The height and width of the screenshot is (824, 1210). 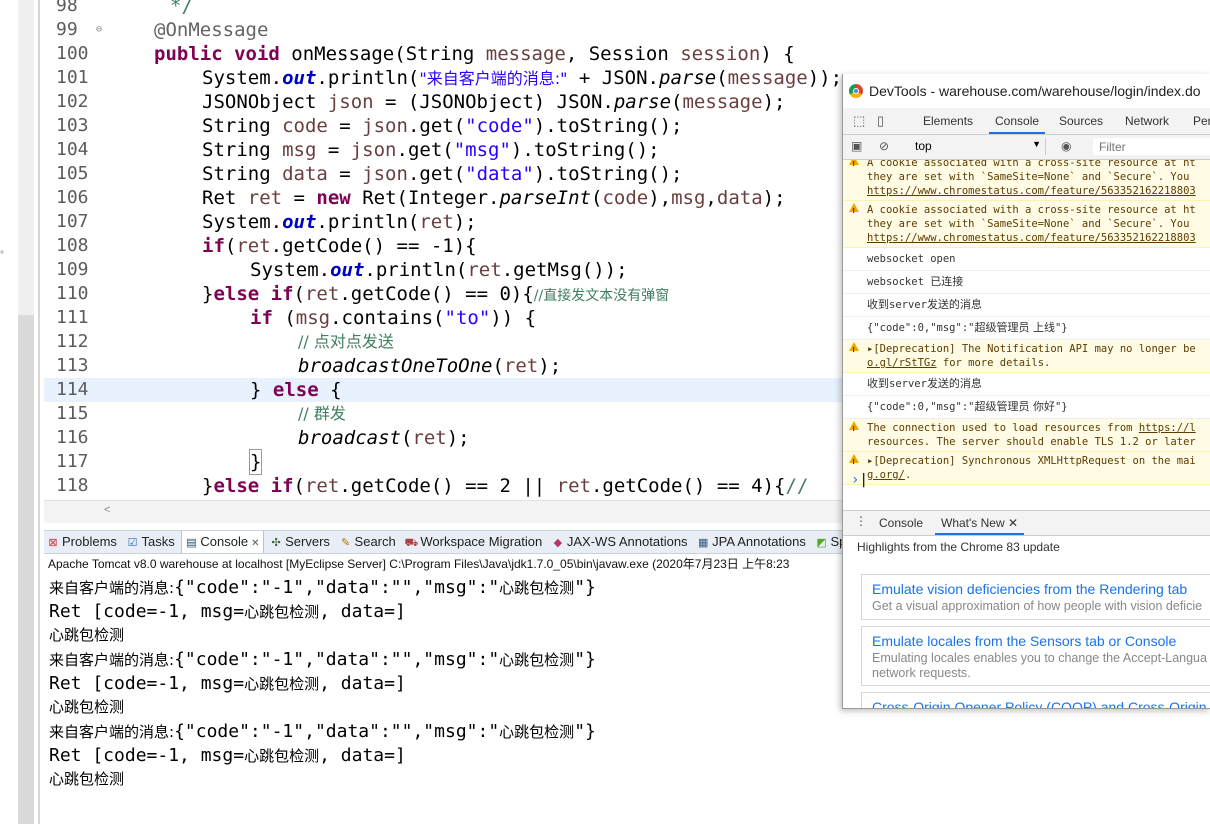 What do you see at coordinates (72, 149) in the screenshot?
I see `line-number: 104` at bounding box center [72, 149].